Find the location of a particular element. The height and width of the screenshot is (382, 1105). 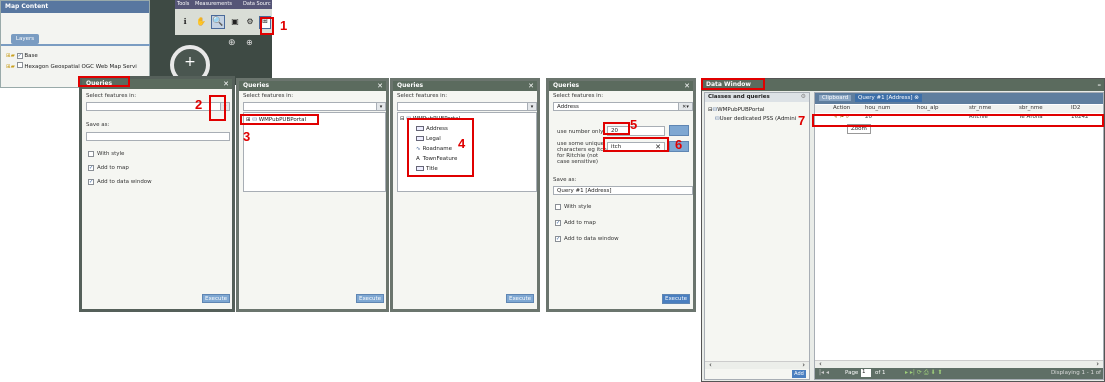

column-header: sbr_nme is located at coordinates (1031, 108).